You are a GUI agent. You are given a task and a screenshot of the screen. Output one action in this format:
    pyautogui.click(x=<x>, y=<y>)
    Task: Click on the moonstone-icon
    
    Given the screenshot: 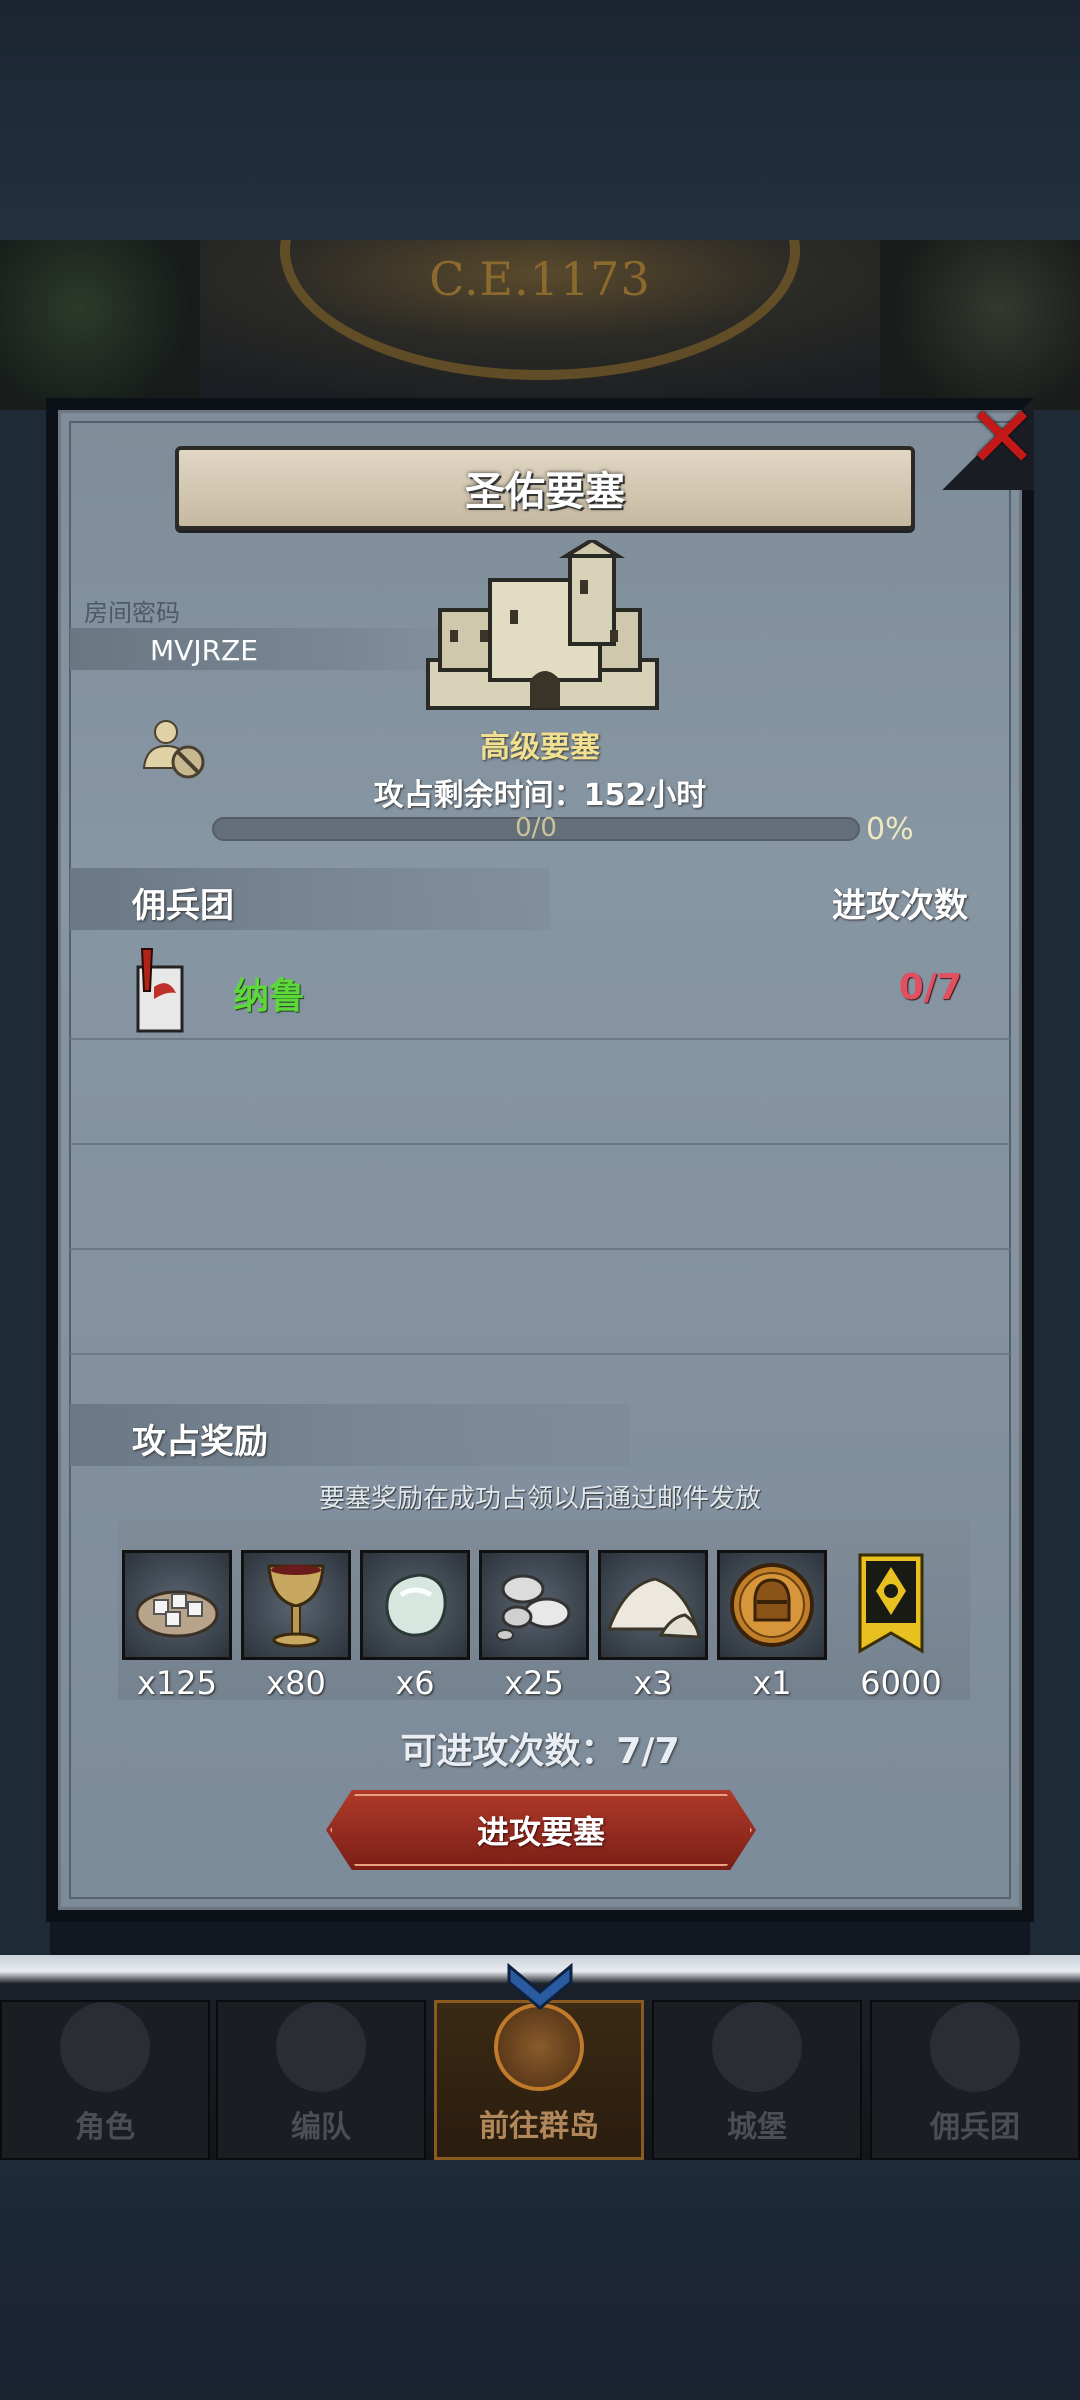 What is the action you would take?
    pyautogui.click(x=416, y=1605)
    